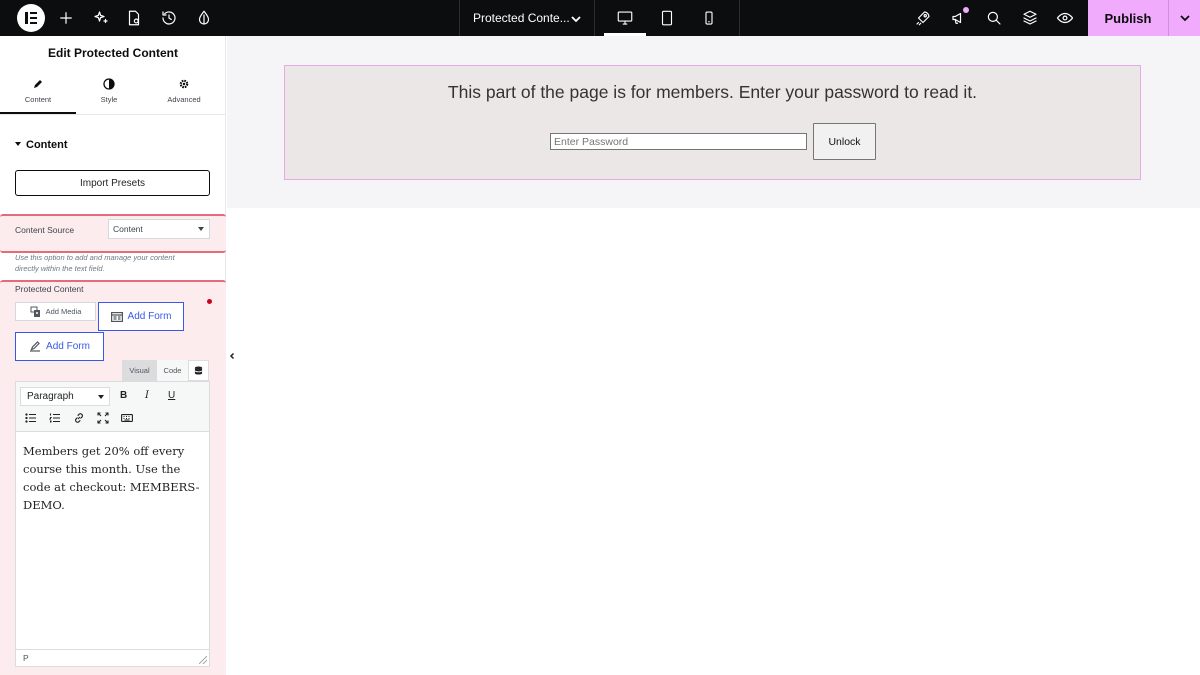 This screenshot has width=1200, height=675. Describe the element at coordinates (134, 18) in the screenshot. I see `page-settings-icon` at that location.